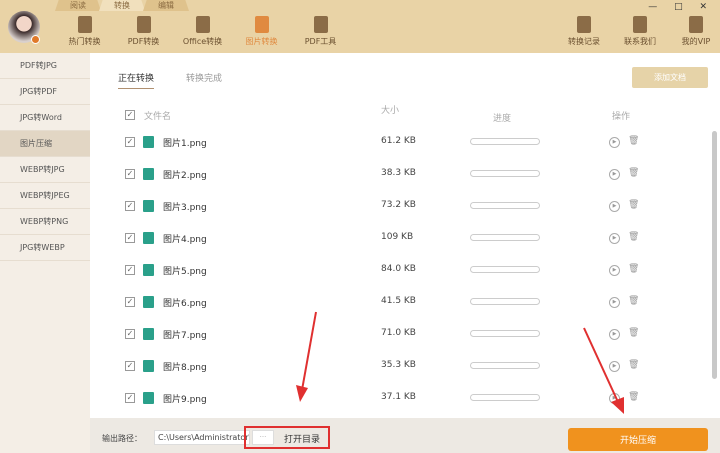 The image size is (720, 453). Describe the element at coordinates (261, 24) in the screenshot. I see `image-icon` at that location.